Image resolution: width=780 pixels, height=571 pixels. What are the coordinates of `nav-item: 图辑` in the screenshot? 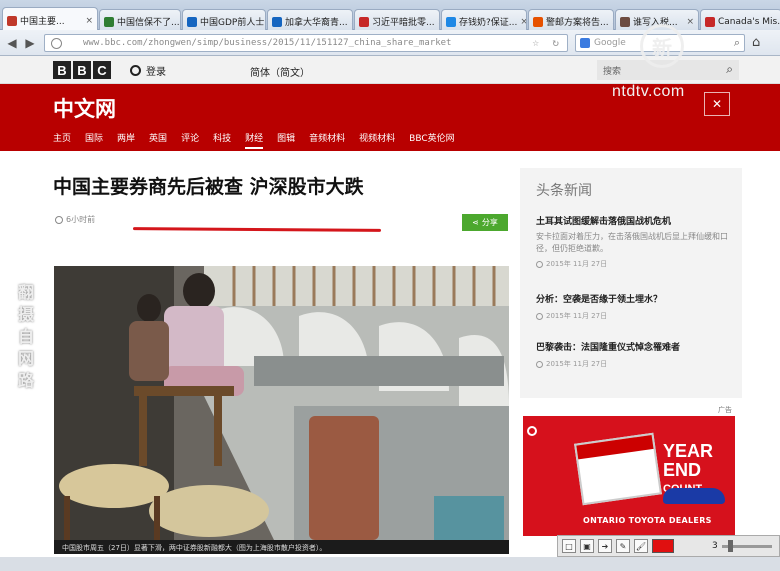 It's located at (286, 140).